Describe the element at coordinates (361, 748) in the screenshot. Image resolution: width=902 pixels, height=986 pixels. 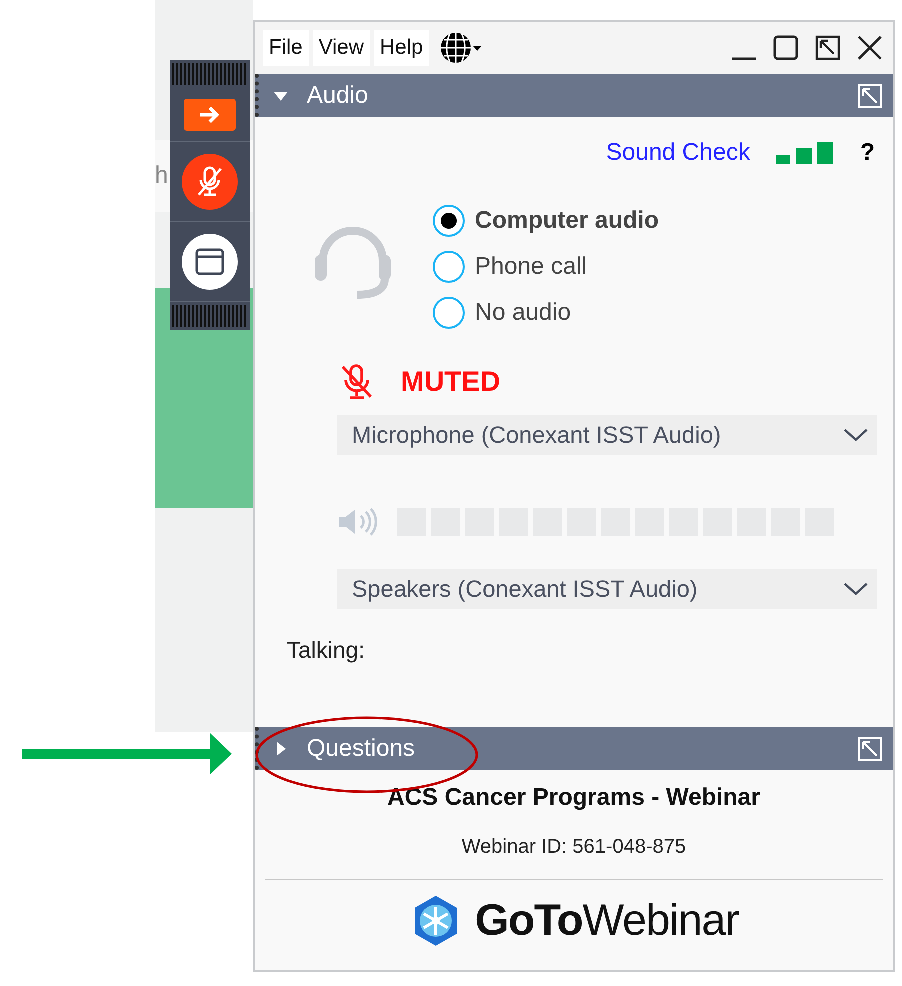
I see `section-title: Questions` at that location.